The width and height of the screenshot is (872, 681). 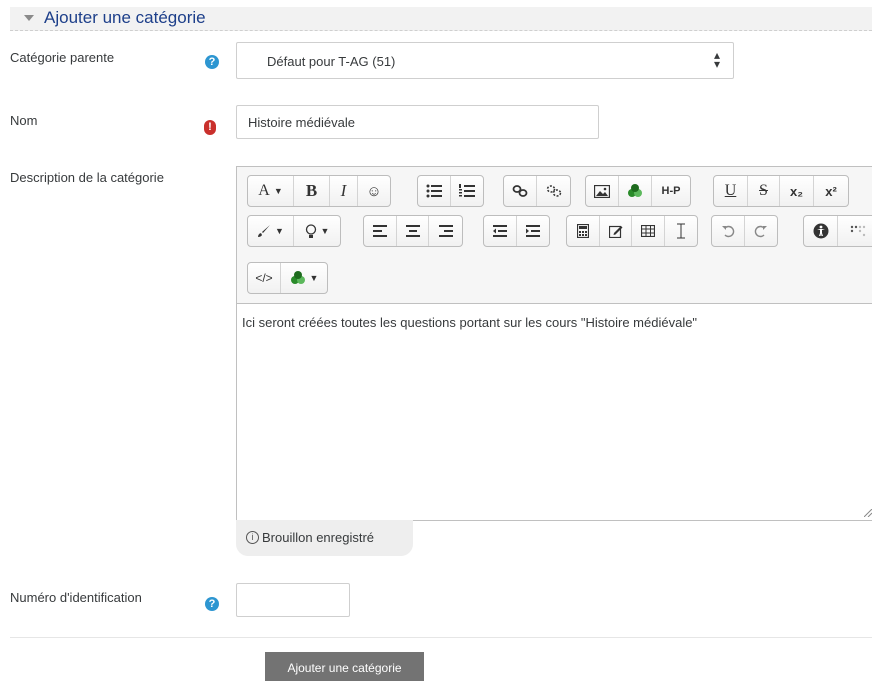 What do you see at coordinates (648, 231) in the screenshot?
I see `table-icon` at bounding box center [648, 231].